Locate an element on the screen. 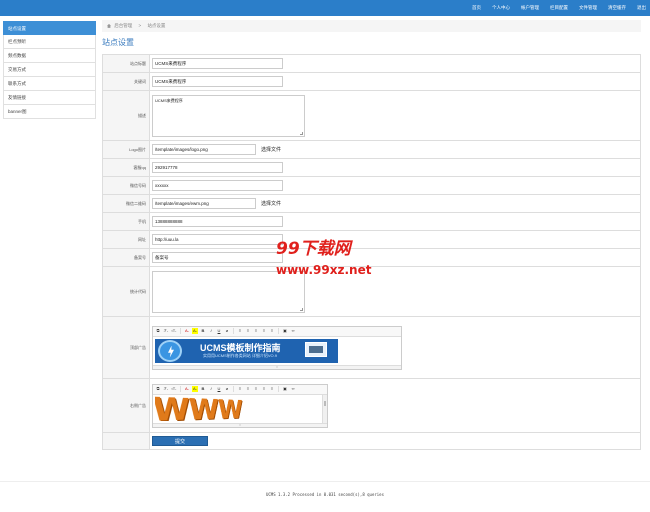 This screenshot has width=650, height=512. sidebar-item-banner: banner图 is located at coordinates (49, 112).